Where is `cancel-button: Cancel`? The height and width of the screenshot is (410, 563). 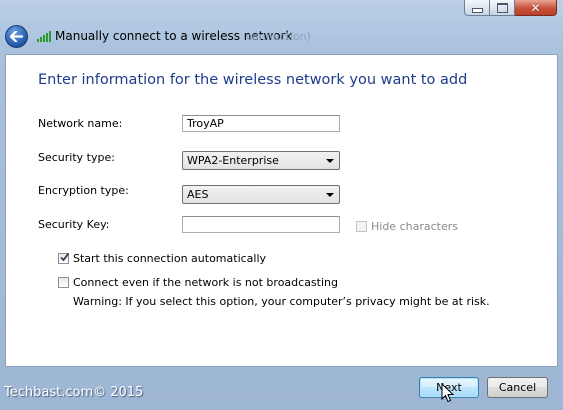
cancel-button: Cancel is located at coordinates (517, 387).